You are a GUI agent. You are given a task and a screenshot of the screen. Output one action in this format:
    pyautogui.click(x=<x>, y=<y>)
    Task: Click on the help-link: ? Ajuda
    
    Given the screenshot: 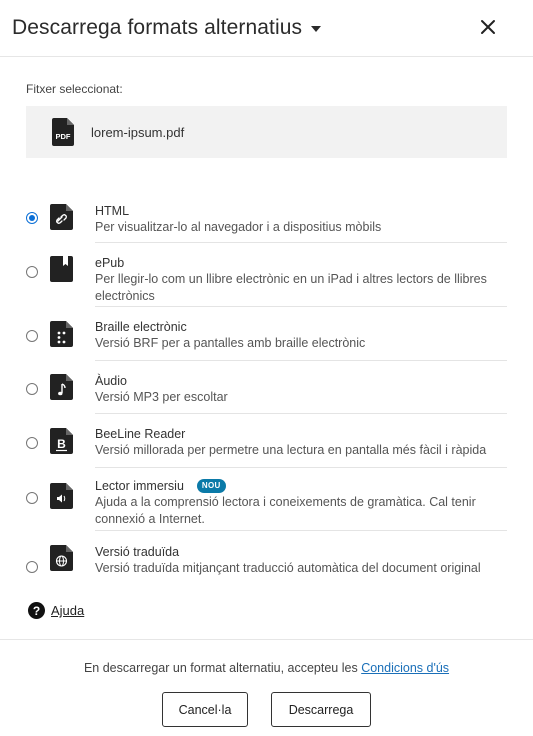 What is the action you would take?
    pyautogui.click(x=56, y=610)
    